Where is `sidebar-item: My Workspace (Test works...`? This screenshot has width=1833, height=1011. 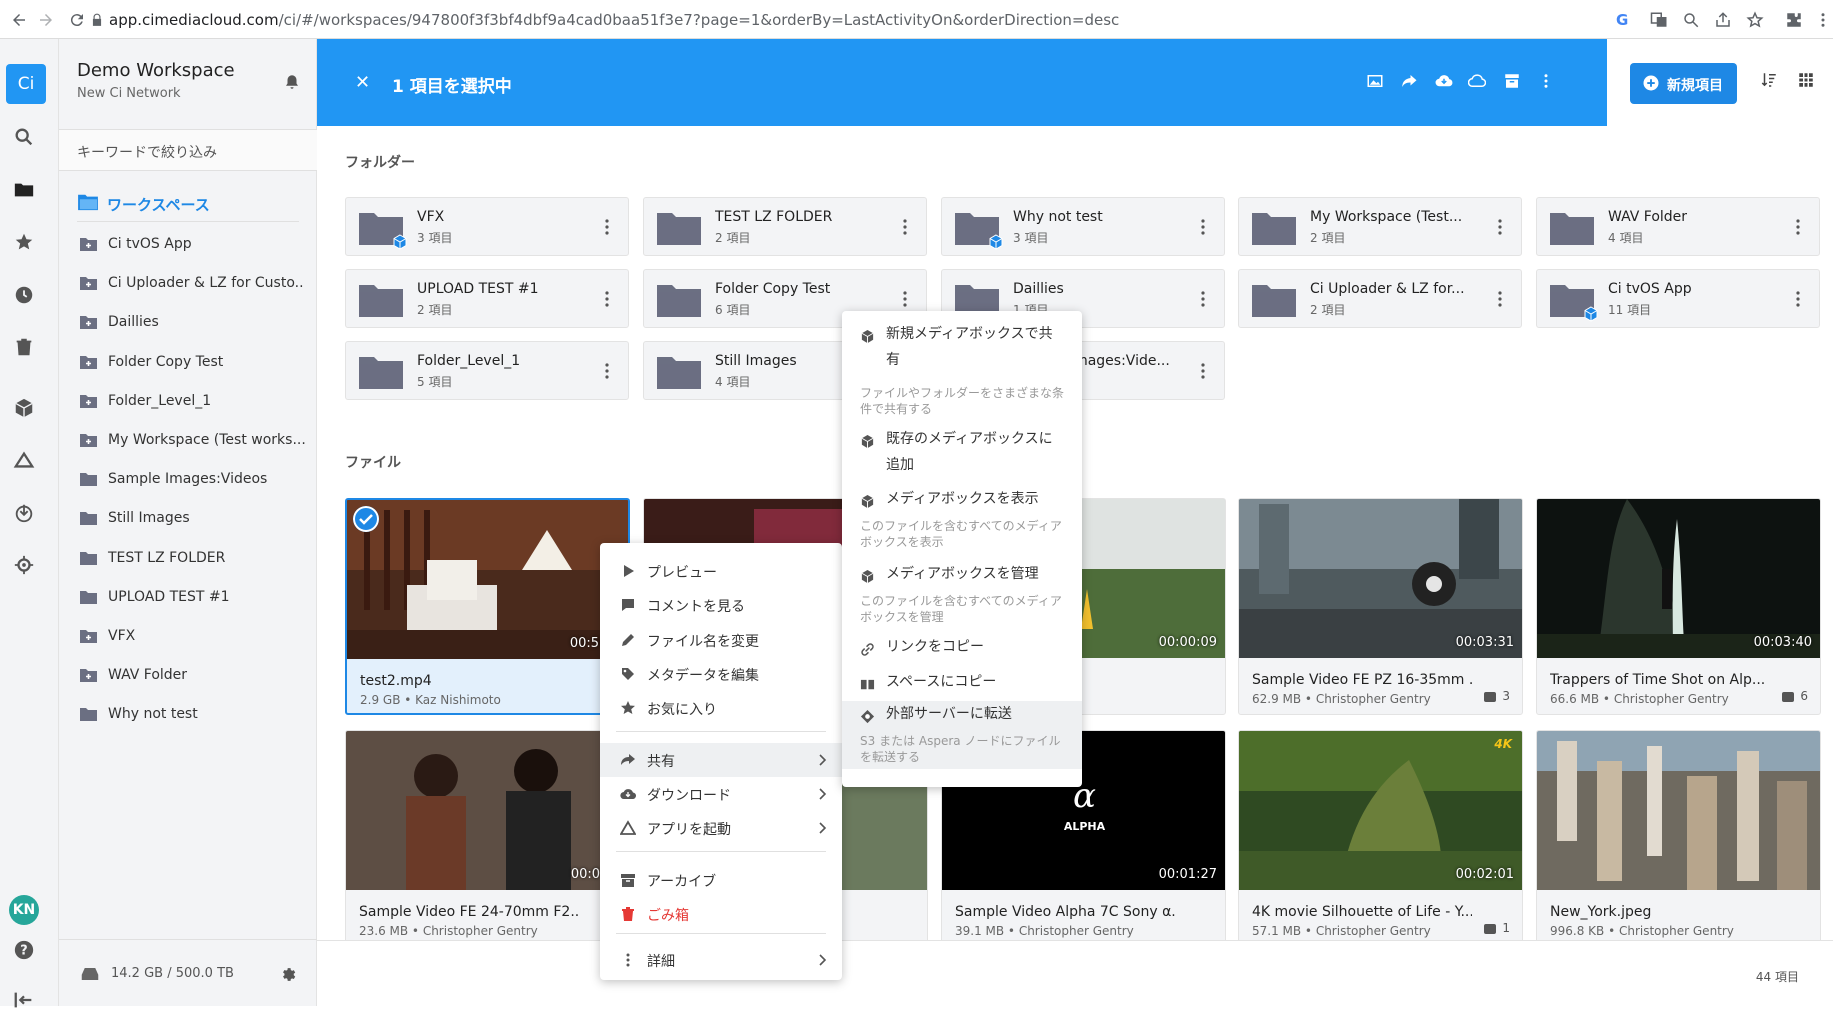
sidebar-item: My Workspace (Test works... is located at coordinates (192, 441).